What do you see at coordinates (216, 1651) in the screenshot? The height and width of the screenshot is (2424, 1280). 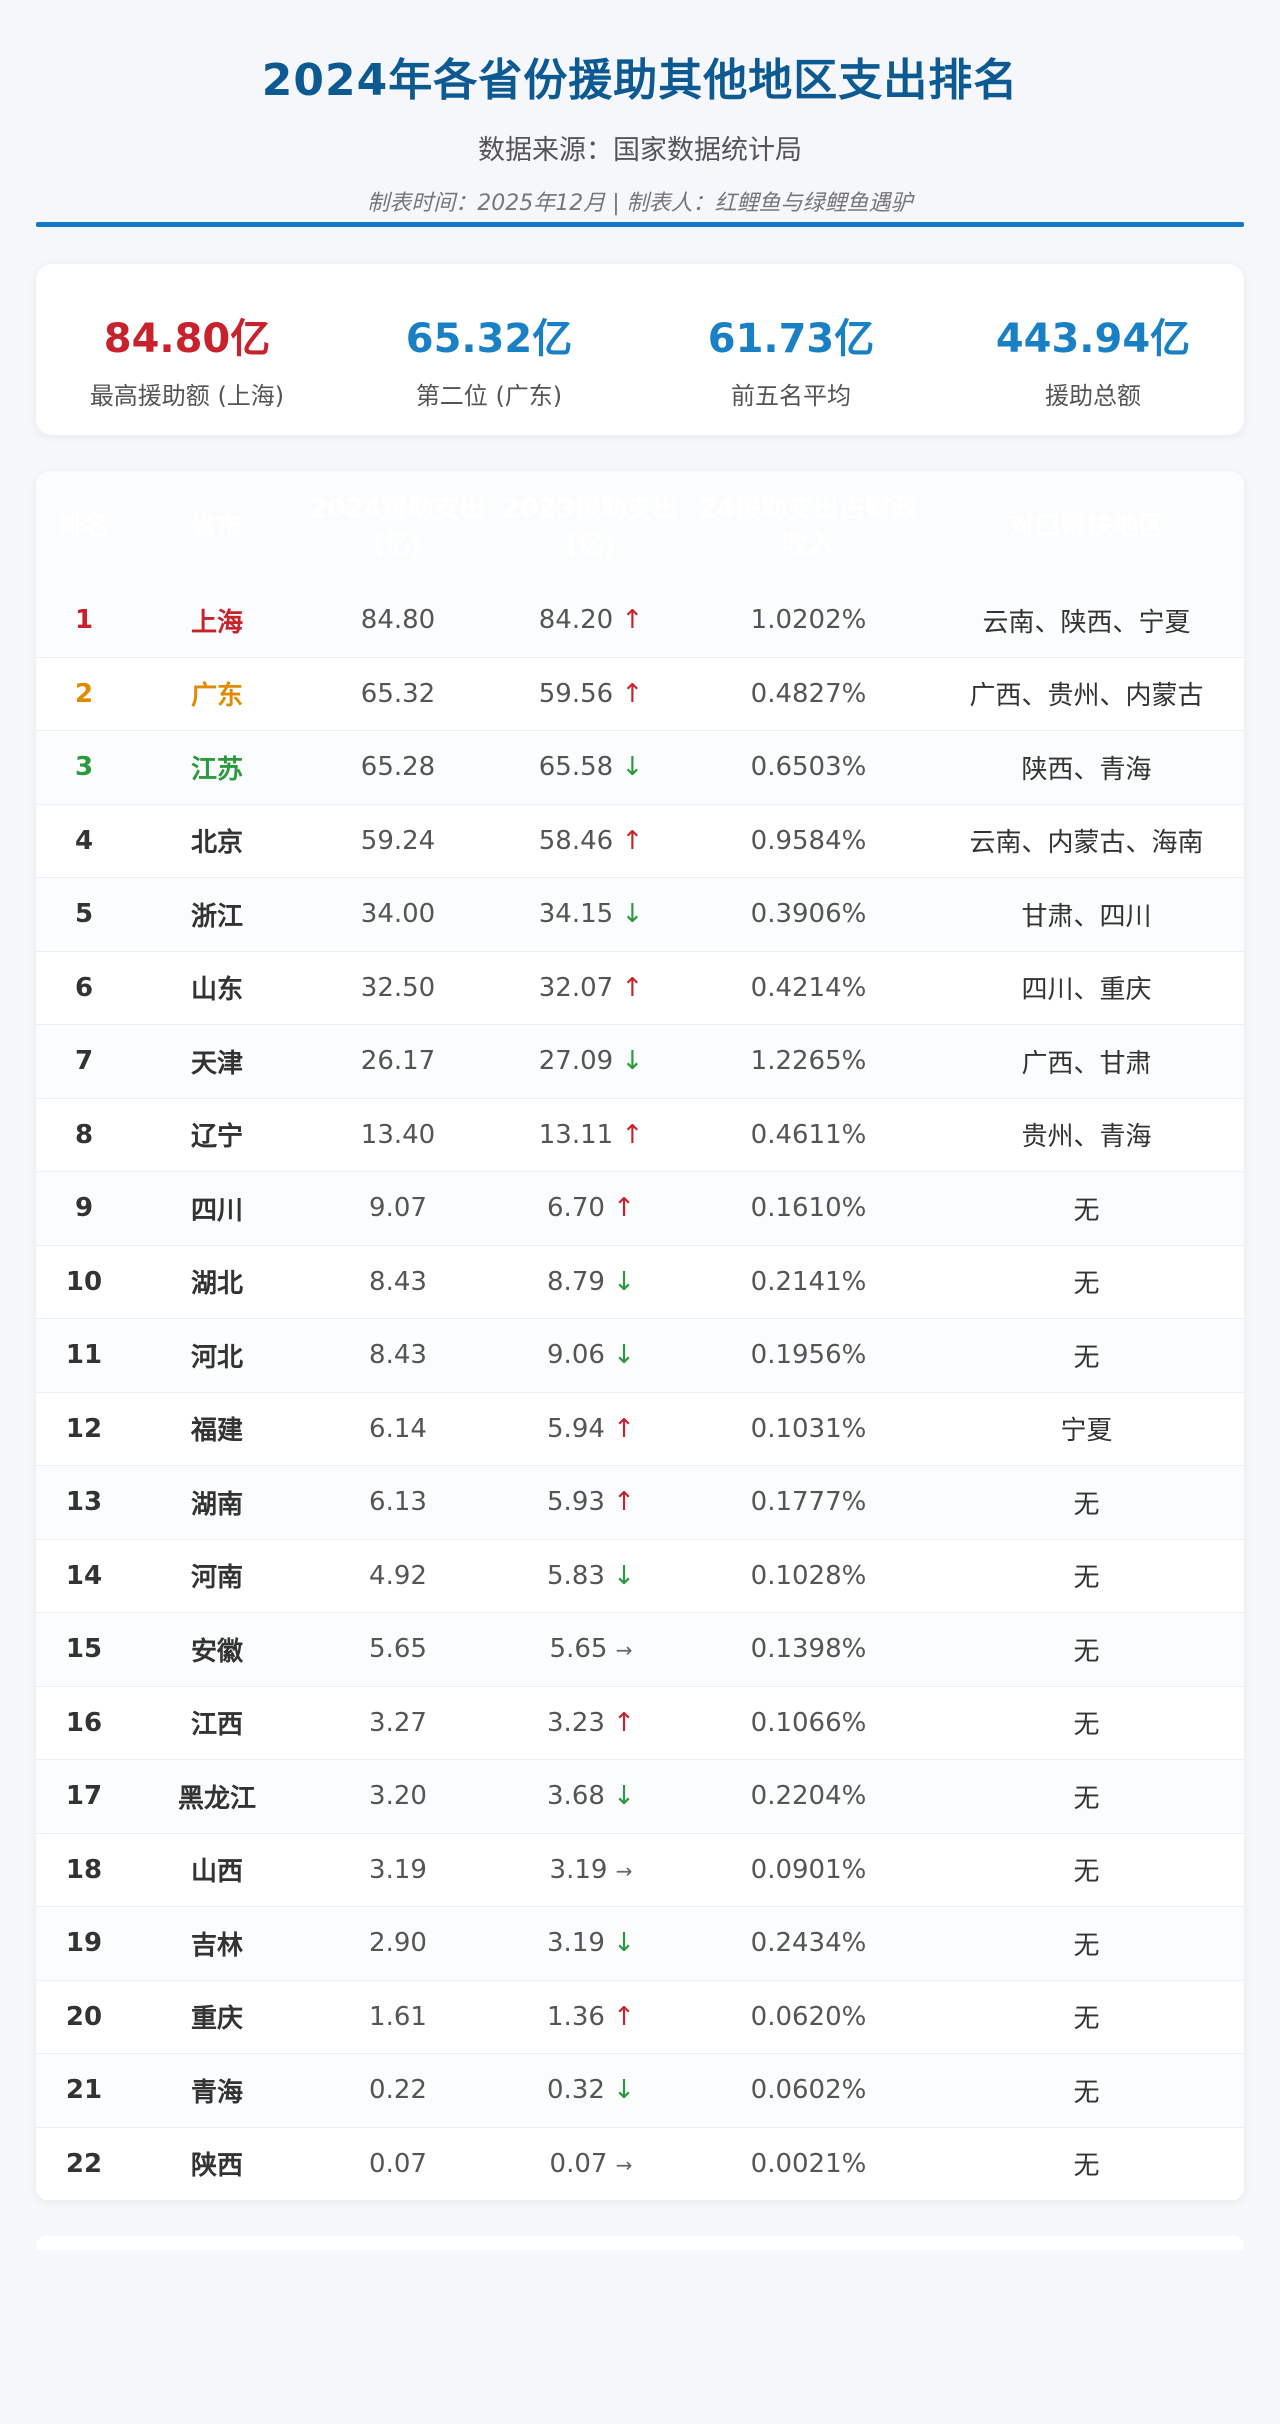 I see `province-cell: 安徽` at bounding box center [216, 1651].